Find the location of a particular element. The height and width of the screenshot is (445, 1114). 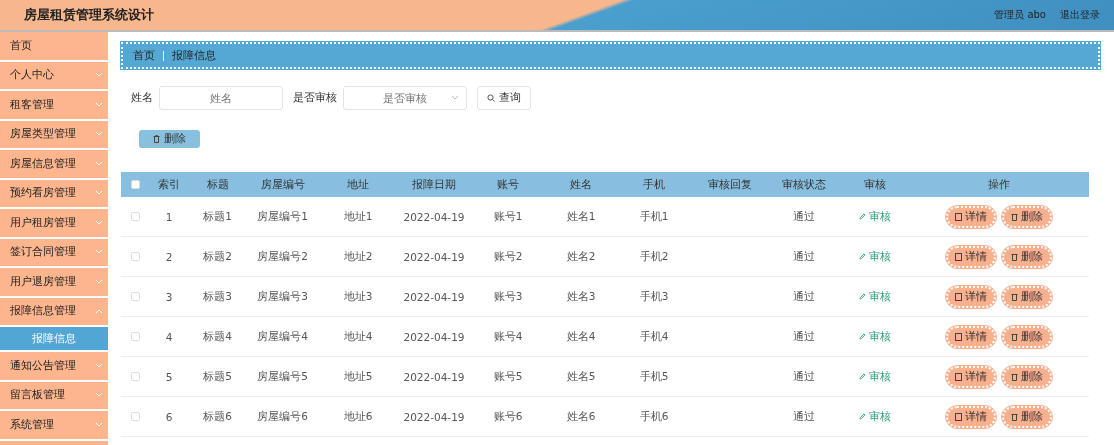

table-cell-text: 地址1 is located at coordinates (358, 216).